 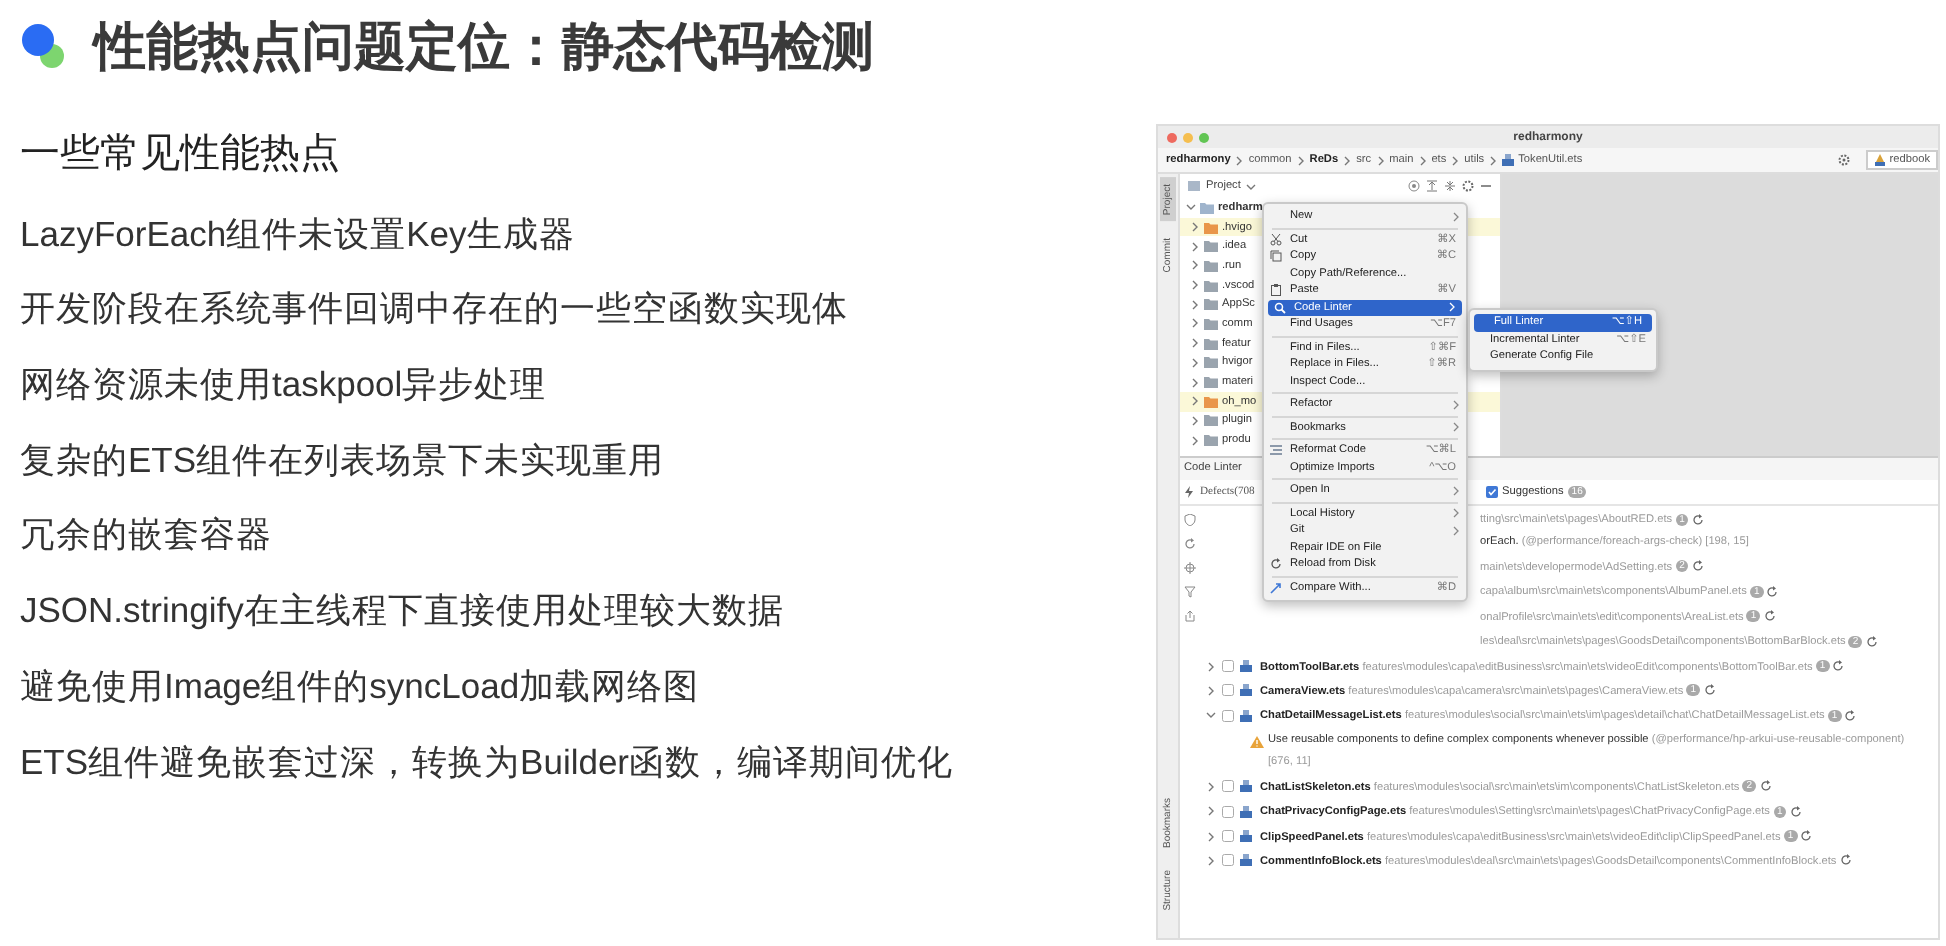 What do you see at coordinates (1486, 186) in the screenshot?
I see `minimize-icon` at bounding box center [1486, 186].